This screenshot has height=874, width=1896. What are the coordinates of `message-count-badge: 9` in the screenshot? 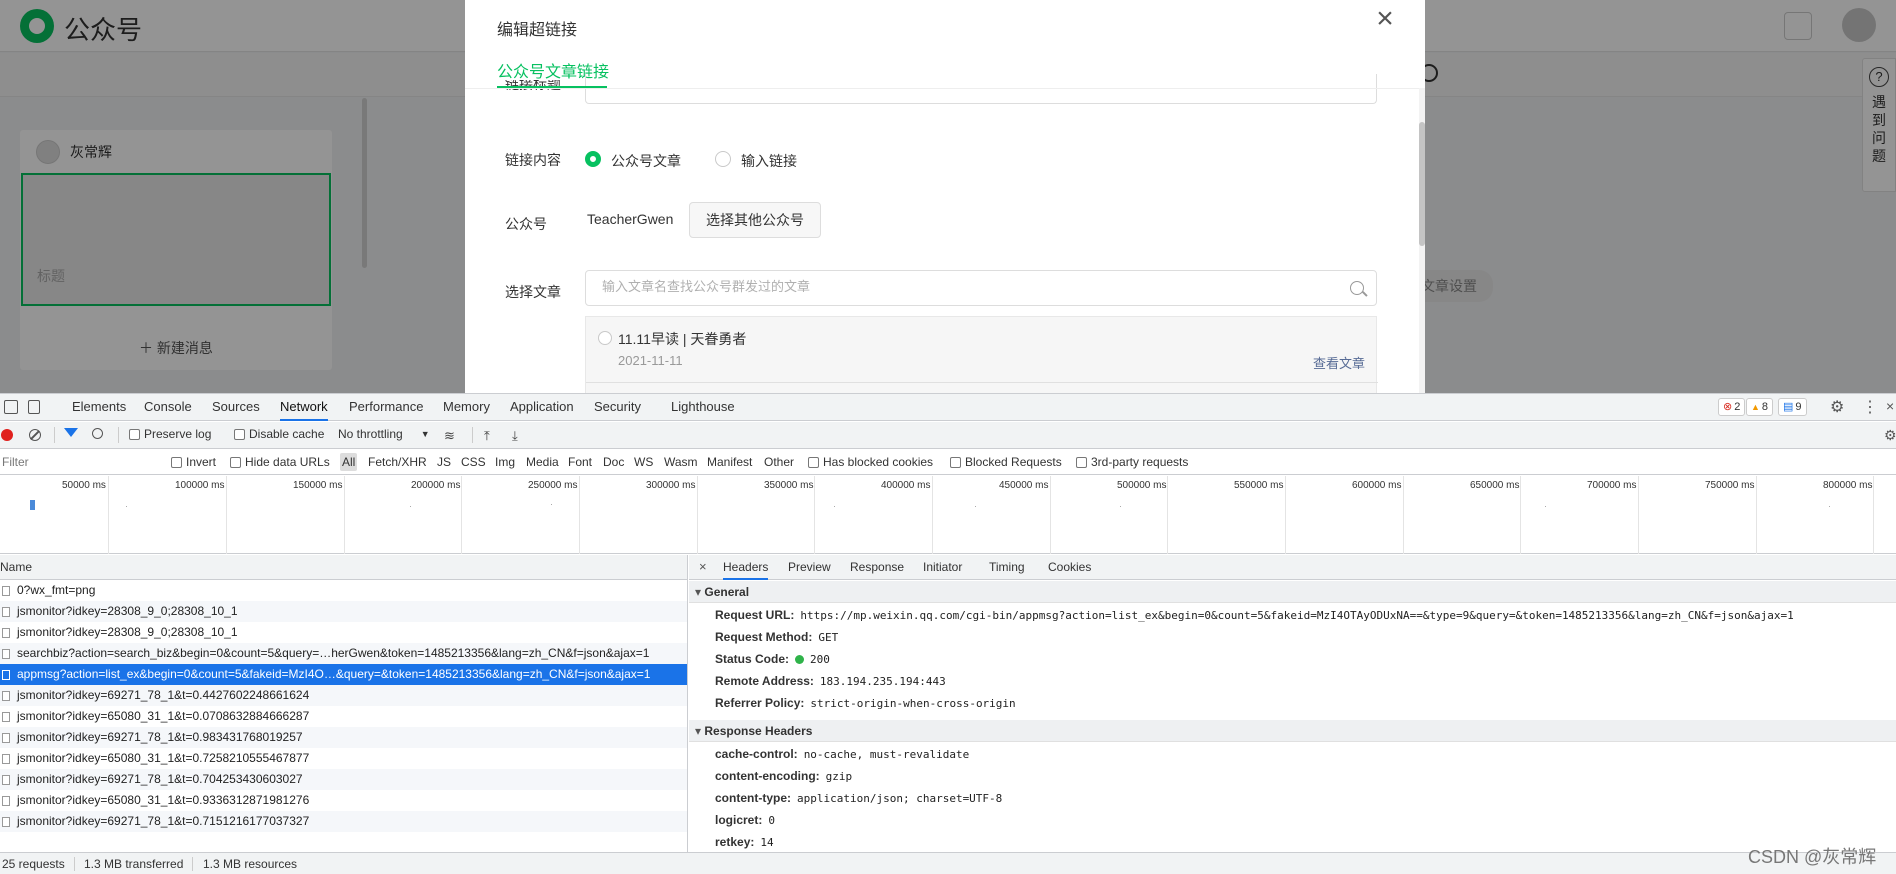 It's located at (1792, 407).